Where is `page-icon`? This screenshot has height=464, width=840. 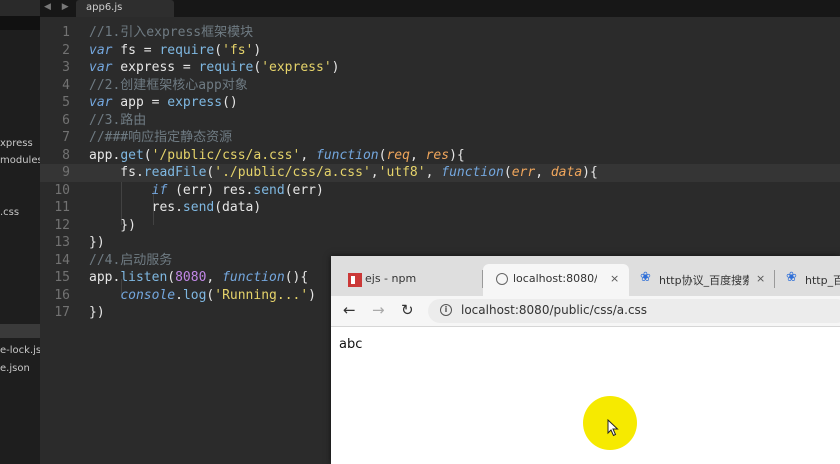 page-icon is located at coordinates (502, 279).